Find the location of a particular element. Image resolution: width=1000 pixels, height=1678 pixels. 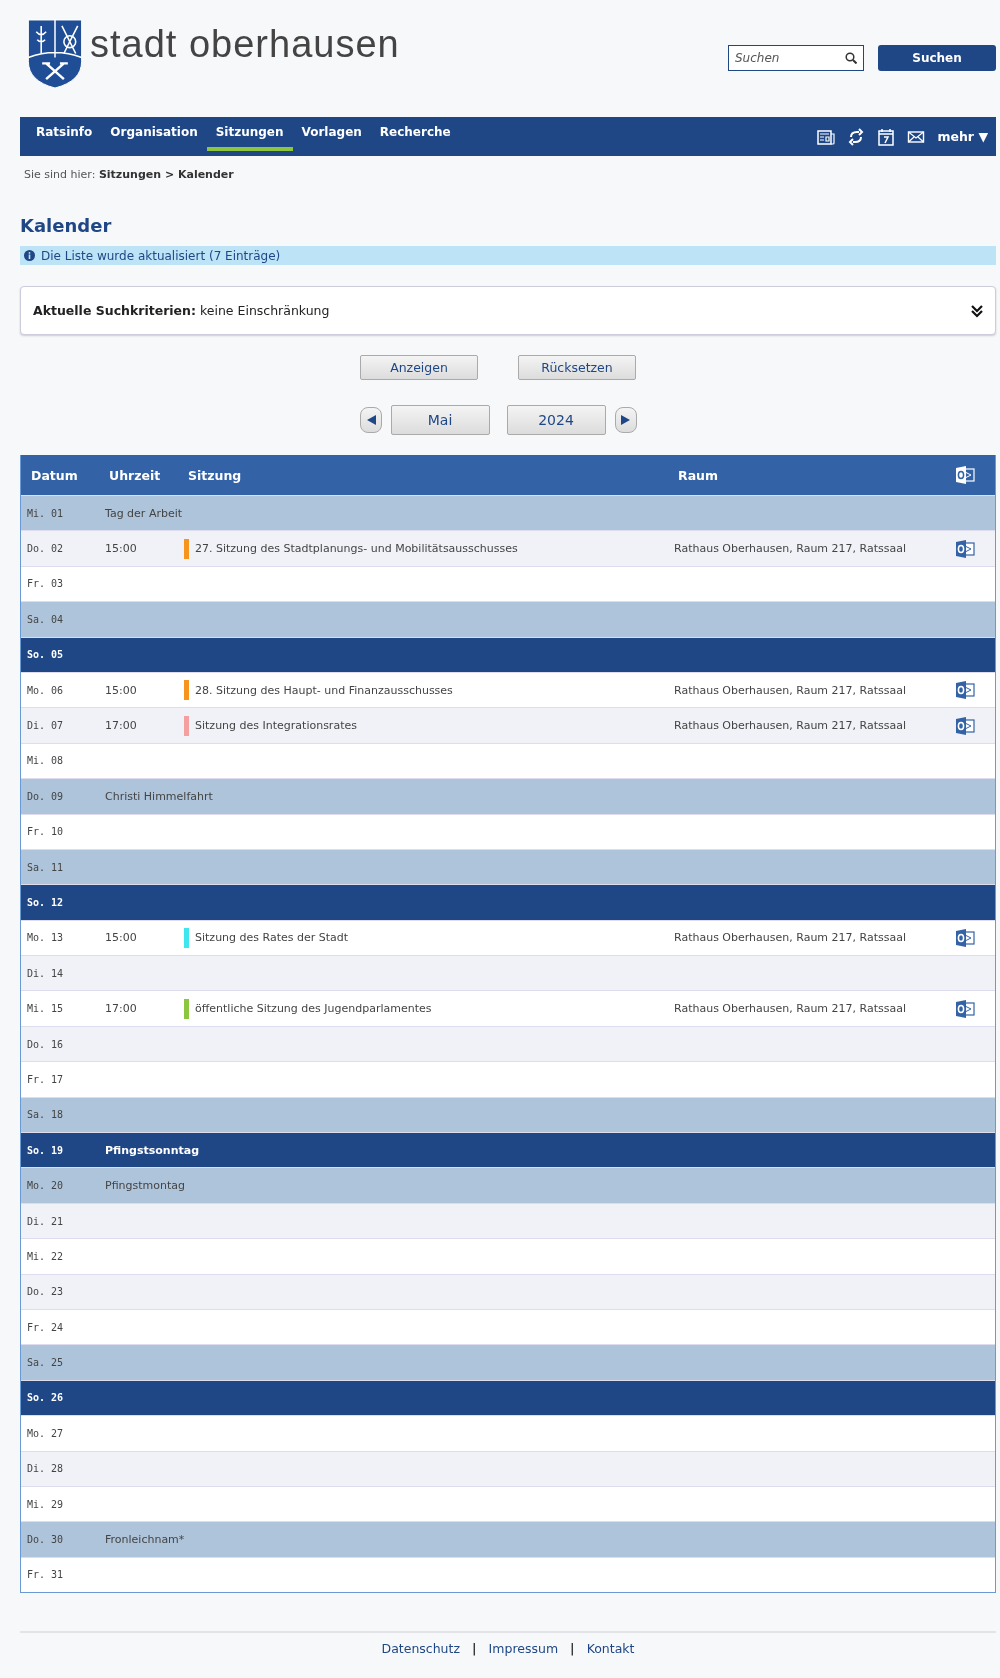

next-button is located at coordinates (625, 420).